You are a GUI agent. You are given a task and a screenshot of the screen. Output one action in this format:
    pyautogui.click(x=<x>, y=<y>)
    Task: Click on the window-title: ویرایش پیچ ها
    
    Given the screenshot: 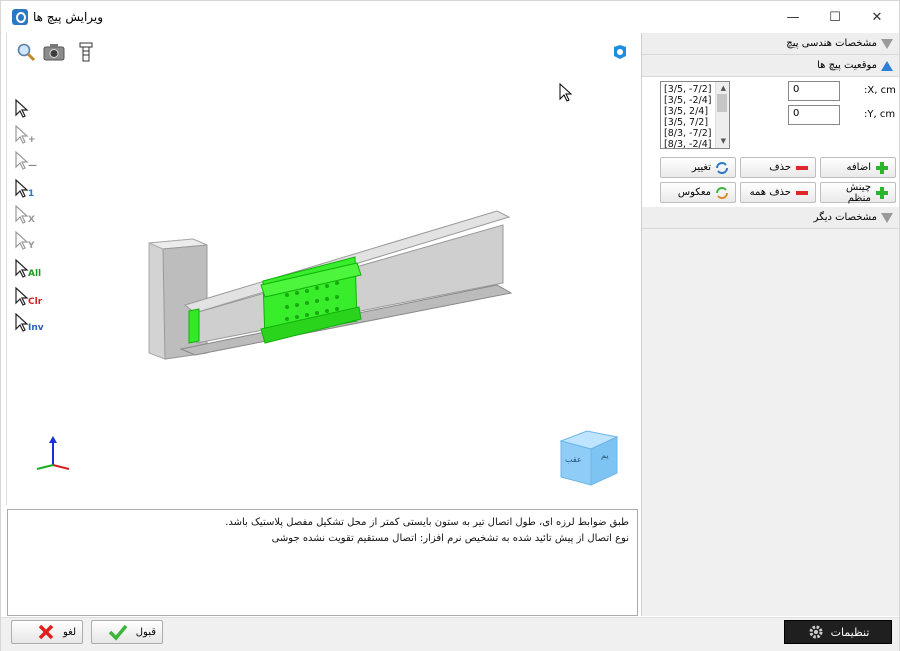 What is the action you would take?
    pyautogui.click(x=68, y=17)
    